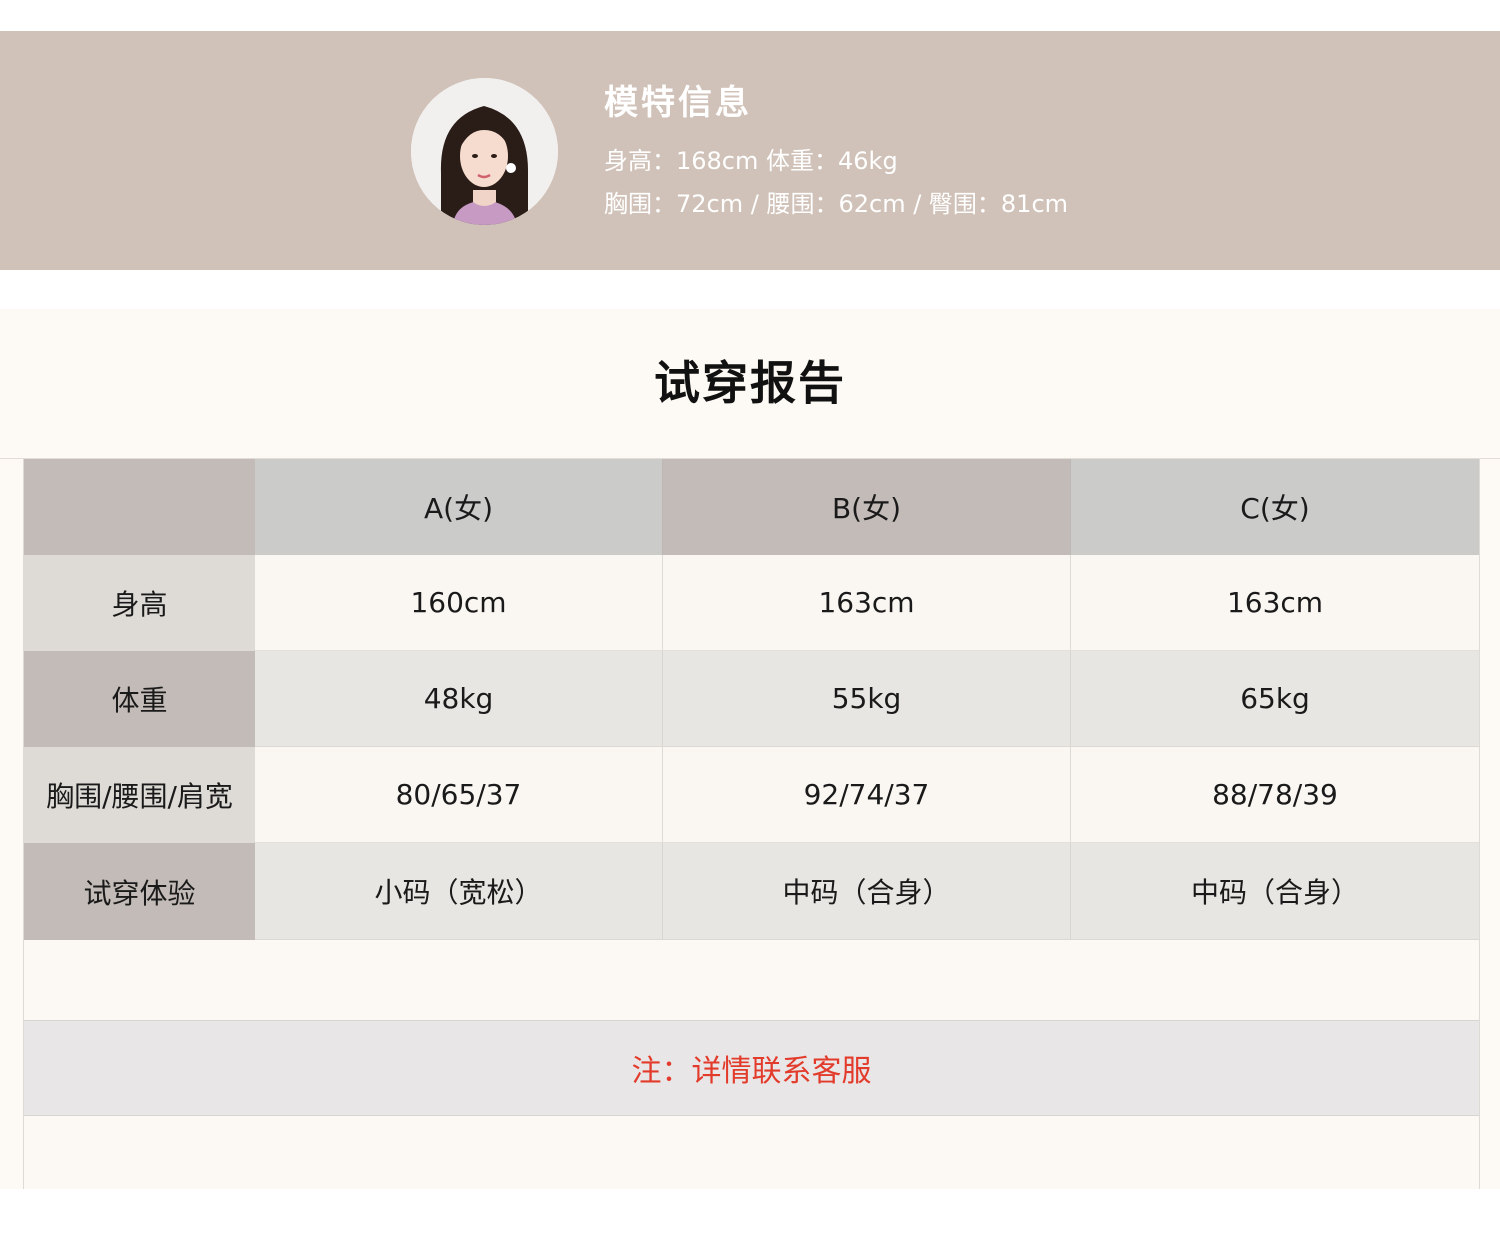  What do you see at coordinates (459, 603) in the screenshot?
I see `table-cell: 160cm` at bounding box center [459, 603].